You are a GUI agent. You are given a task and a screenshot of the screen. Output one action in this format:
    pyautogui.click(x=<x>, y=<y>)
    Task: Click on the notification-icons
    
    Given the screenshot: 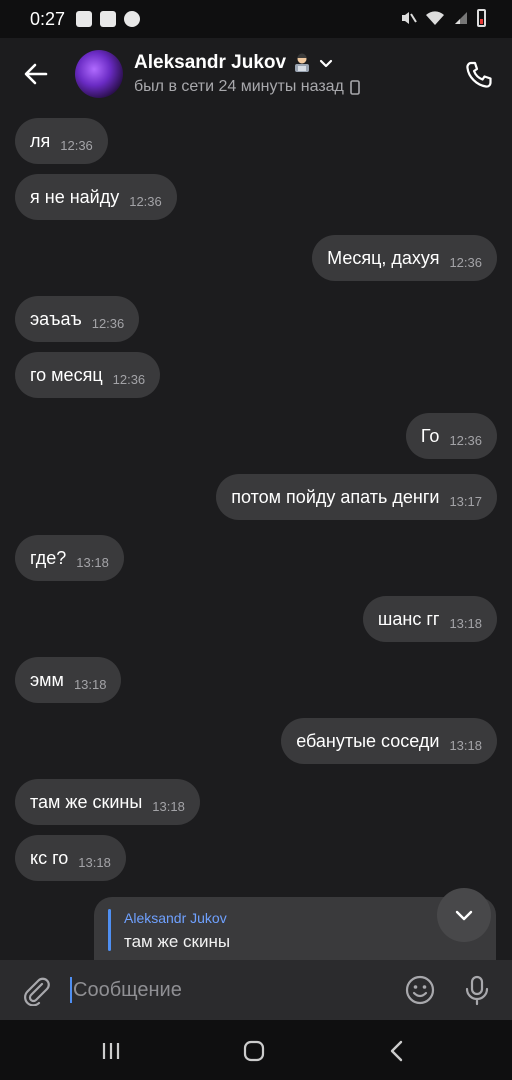 What is the action you would take?
    pyautogui.click(x=108, y=19)
    